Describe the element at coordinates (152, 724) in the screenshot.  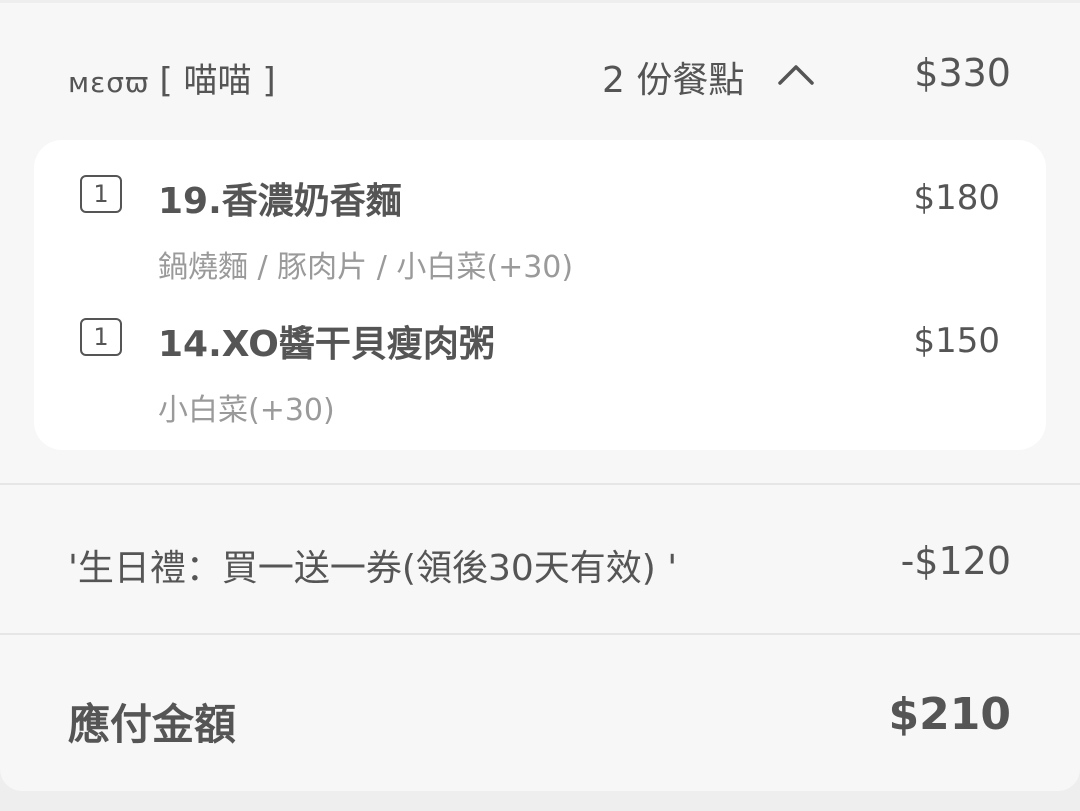
I see `total-label: 應付金額` at that location.